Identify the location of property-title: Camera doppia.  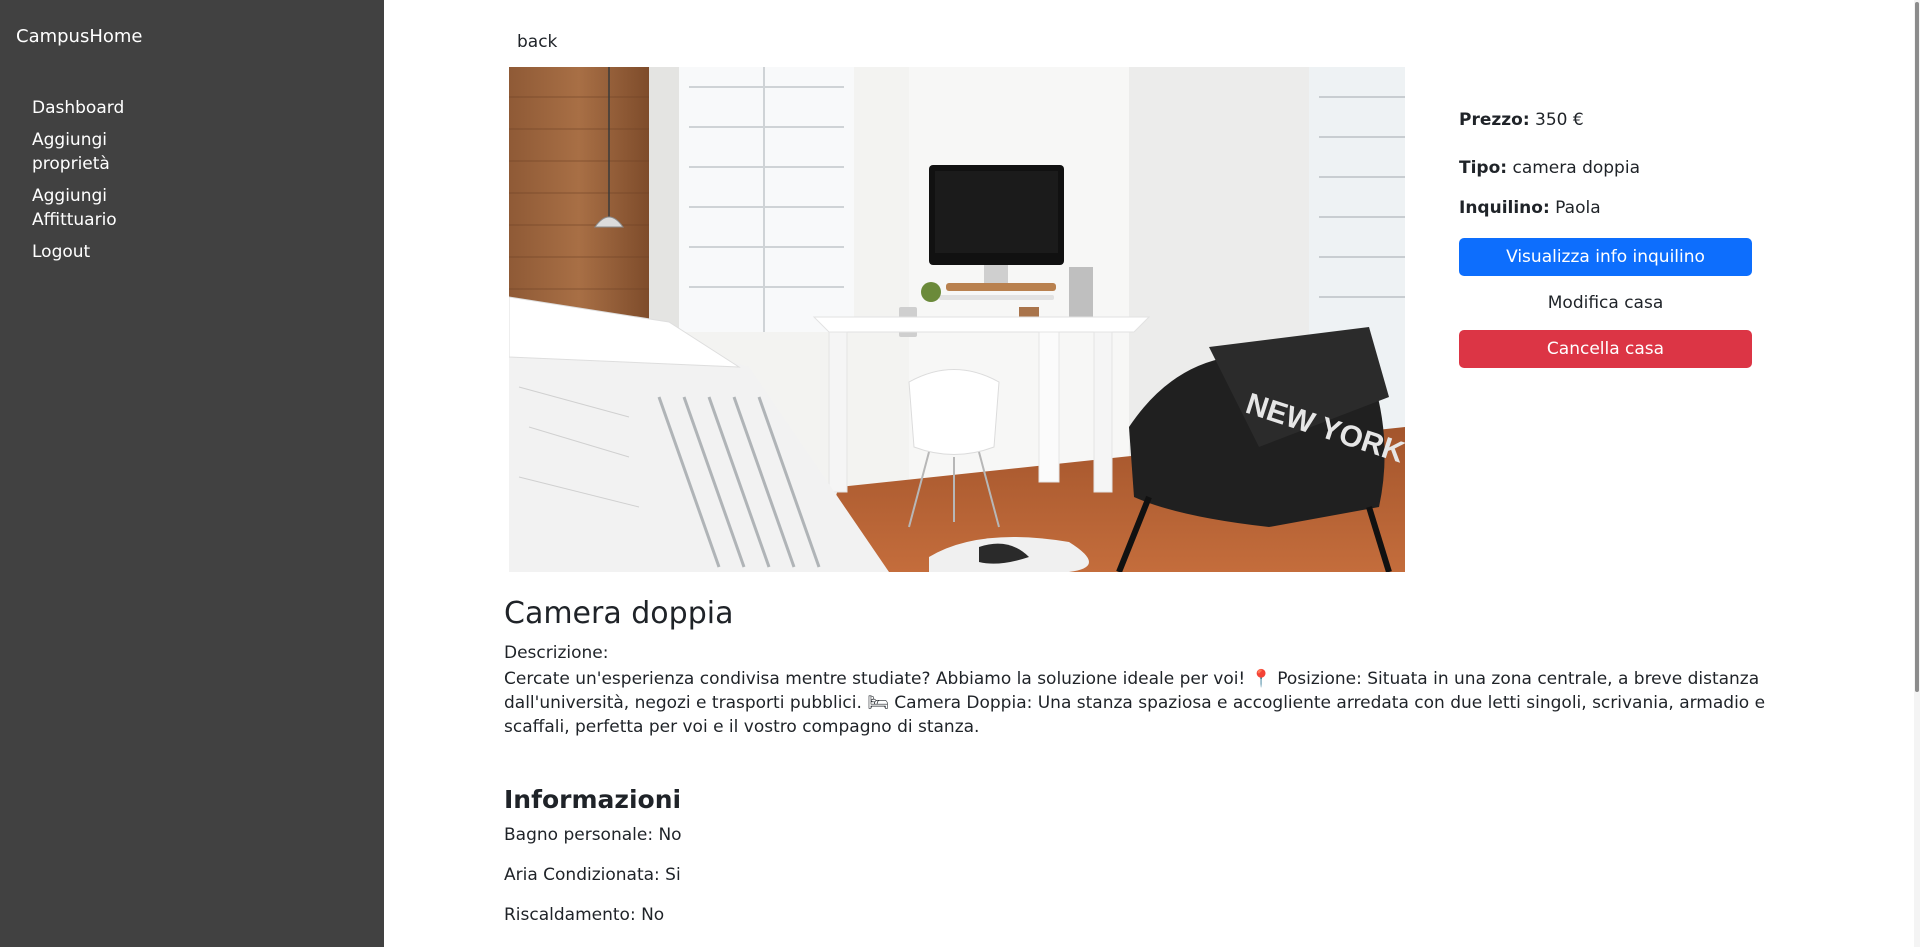
(619, 613).